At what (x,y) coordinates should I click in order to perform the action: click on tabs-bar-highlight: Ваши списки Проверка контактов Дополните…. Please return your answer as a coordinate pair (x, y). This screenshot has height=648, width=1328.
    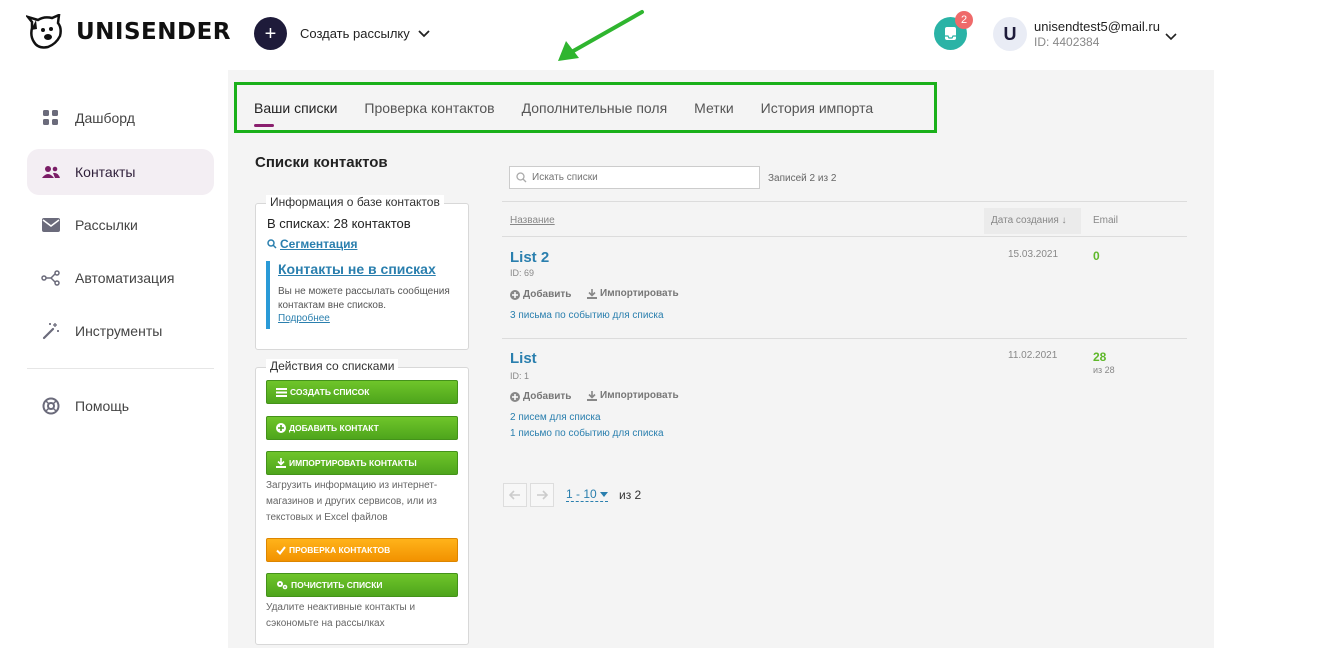
    Looking at the image, I should click on (585, 107).